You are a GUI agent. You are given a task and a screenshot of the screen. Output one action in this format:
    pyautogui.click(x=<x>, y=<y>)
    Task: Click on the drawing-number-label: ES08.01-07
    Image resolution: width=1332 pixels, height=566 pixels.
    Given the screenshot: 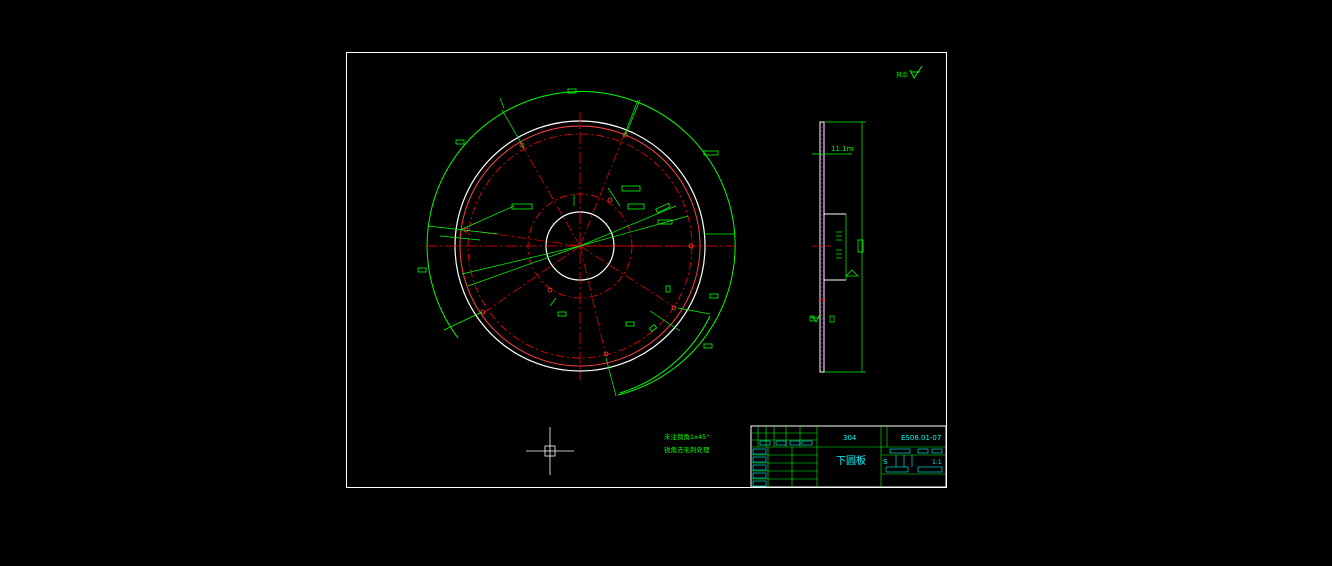 What is the action you would take?
    pyautogui.click(x=921, y=438)
    